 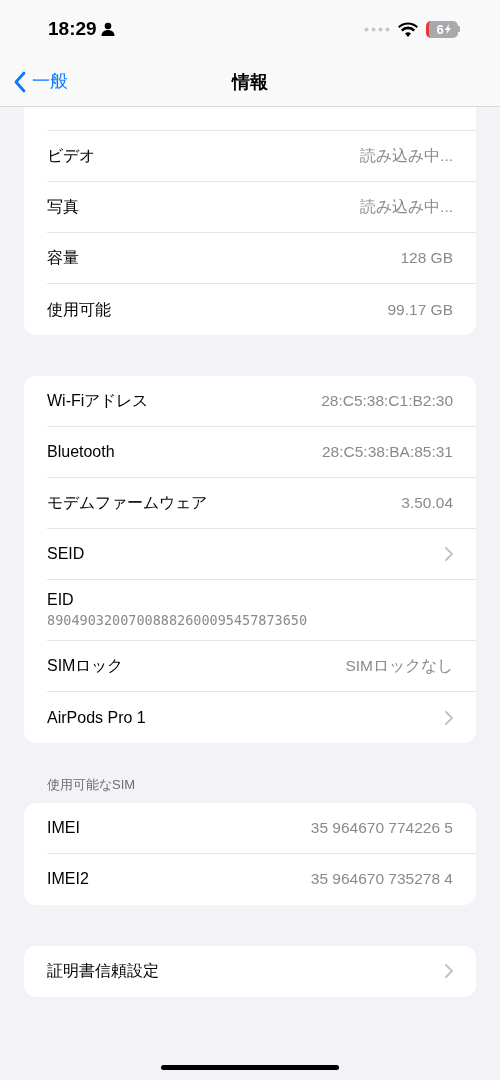 What do you see at coordinates (20, 81) in the screenshot?
I see `back-chevron-icon` at bounding box center [20, 81].